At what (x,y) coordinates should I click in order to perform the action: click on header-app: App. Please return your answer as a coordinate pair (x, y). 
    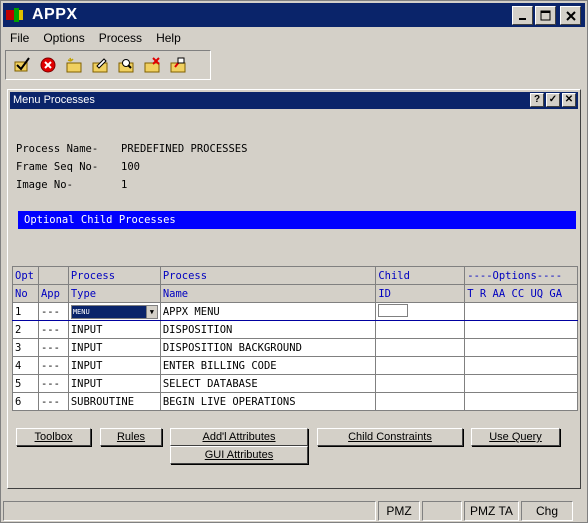
    Looking at the image, I should click on (53, 293).